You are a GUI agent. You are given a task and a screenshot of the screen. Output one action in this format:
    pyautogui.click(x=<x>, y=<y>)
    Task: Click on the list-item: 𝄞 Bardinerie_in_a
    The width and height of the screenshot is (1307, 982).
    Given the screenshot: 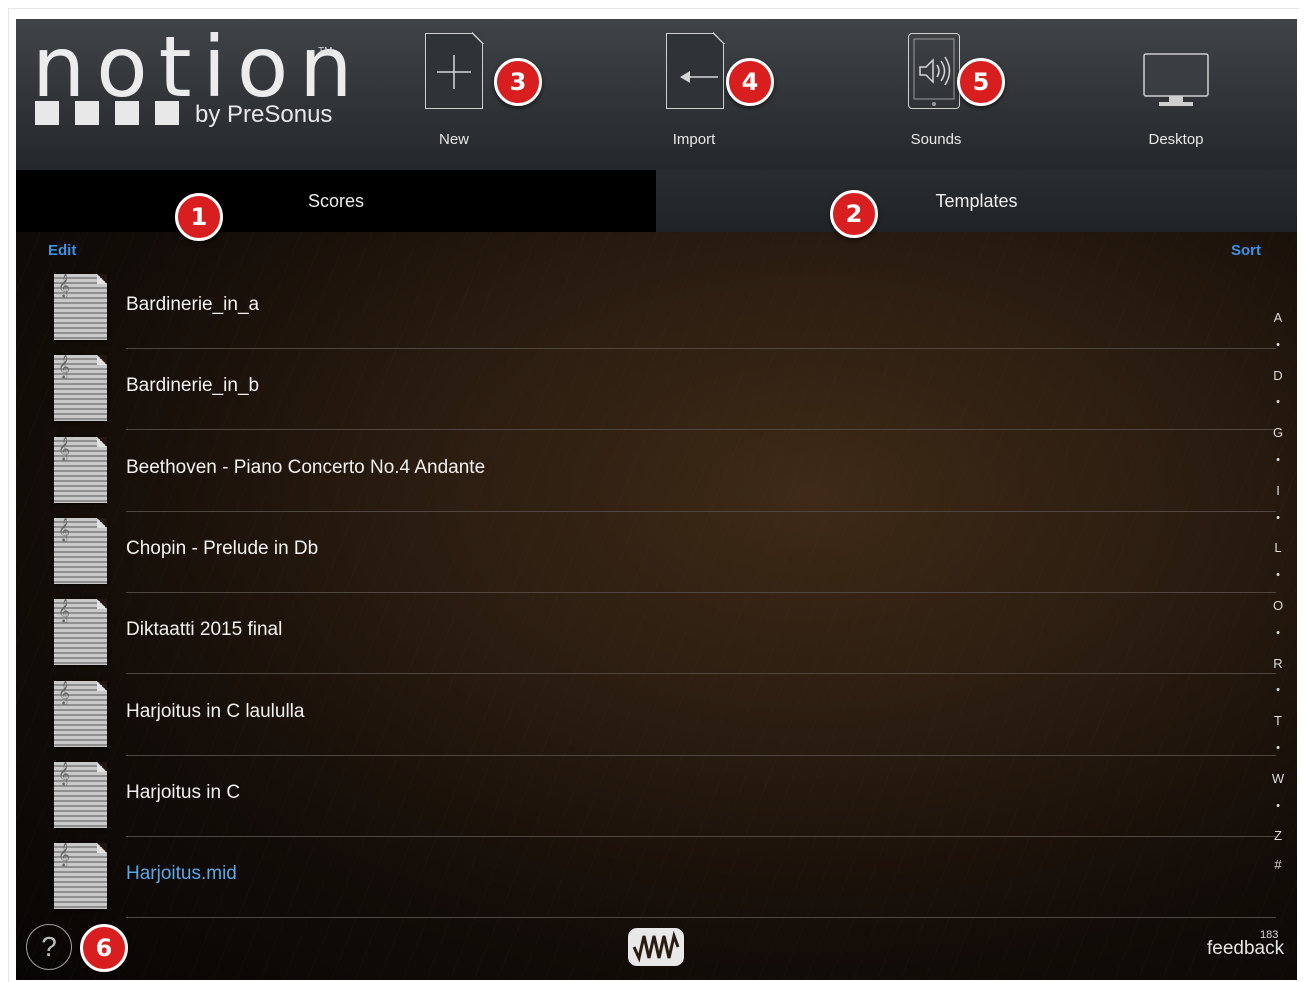 What is the action you would take?
    pyautogui.click(x=646, y=308)
    